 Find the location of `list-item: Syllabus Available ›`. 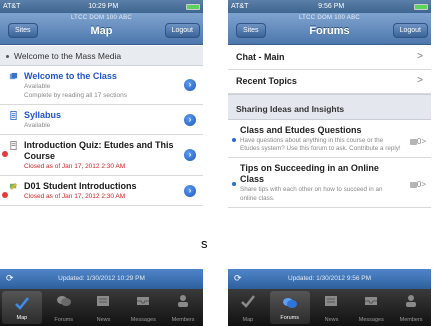

list-item: Syllabus Available › is located at coordinates (101, 120).